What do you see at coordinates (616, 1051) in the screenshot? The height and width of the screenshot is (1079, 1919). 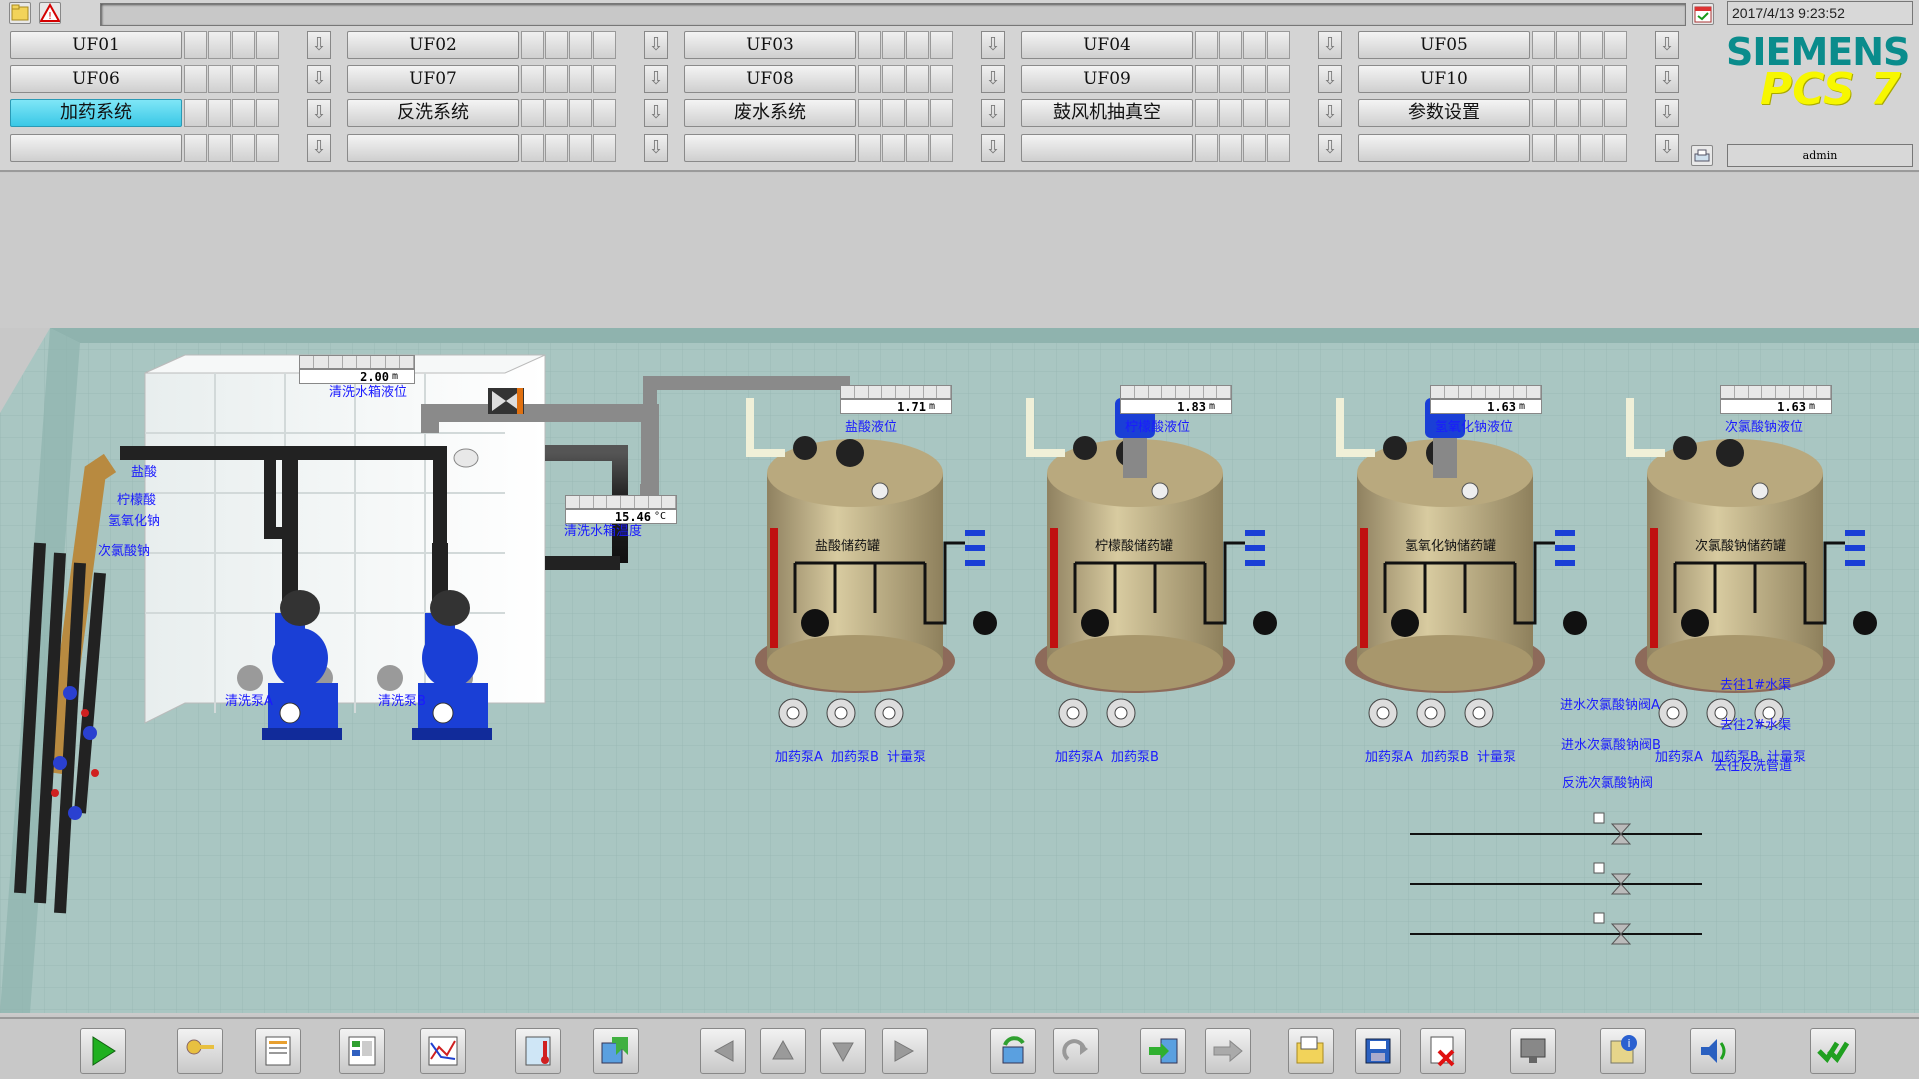 I see `export-button` at bounding box center [616, 1051].